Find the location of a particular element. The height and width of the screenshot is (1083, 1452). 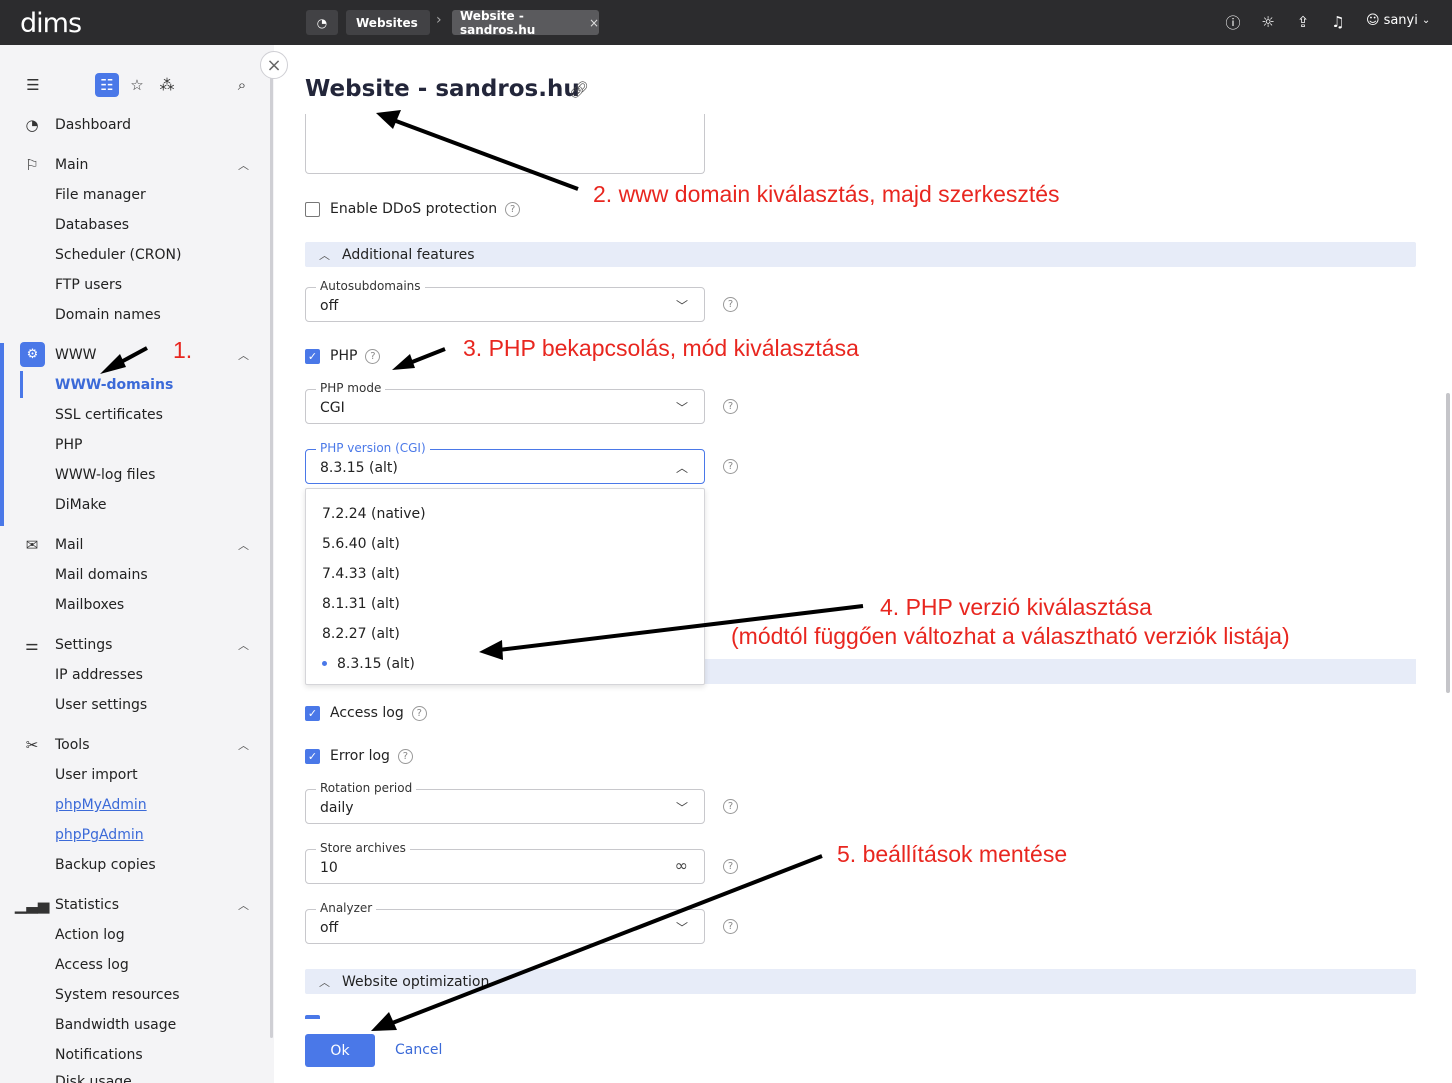

analyzer-select: Analyzer off ﹀ is located at coordinates (505, 922).